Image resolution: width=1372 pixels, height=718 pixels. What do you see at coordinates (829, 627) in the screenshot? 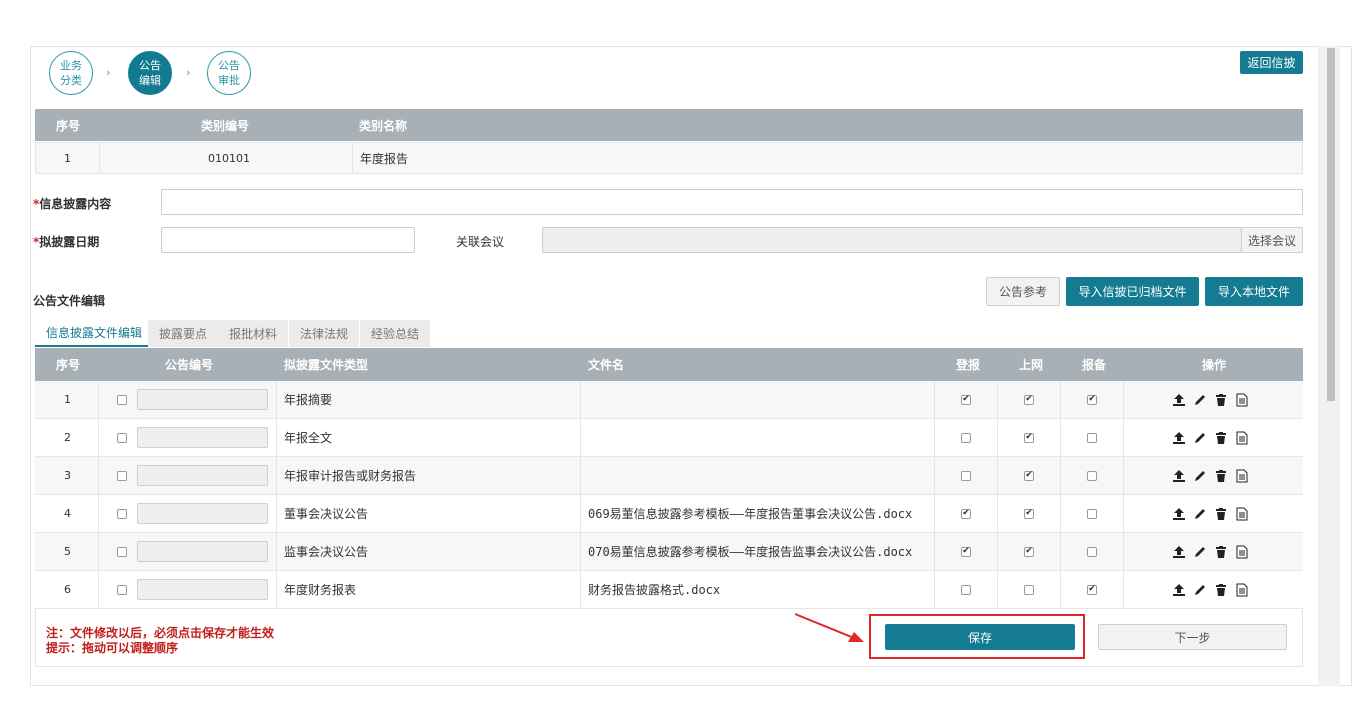
I see `annotation-arrow` at bounding box center [829, 627].